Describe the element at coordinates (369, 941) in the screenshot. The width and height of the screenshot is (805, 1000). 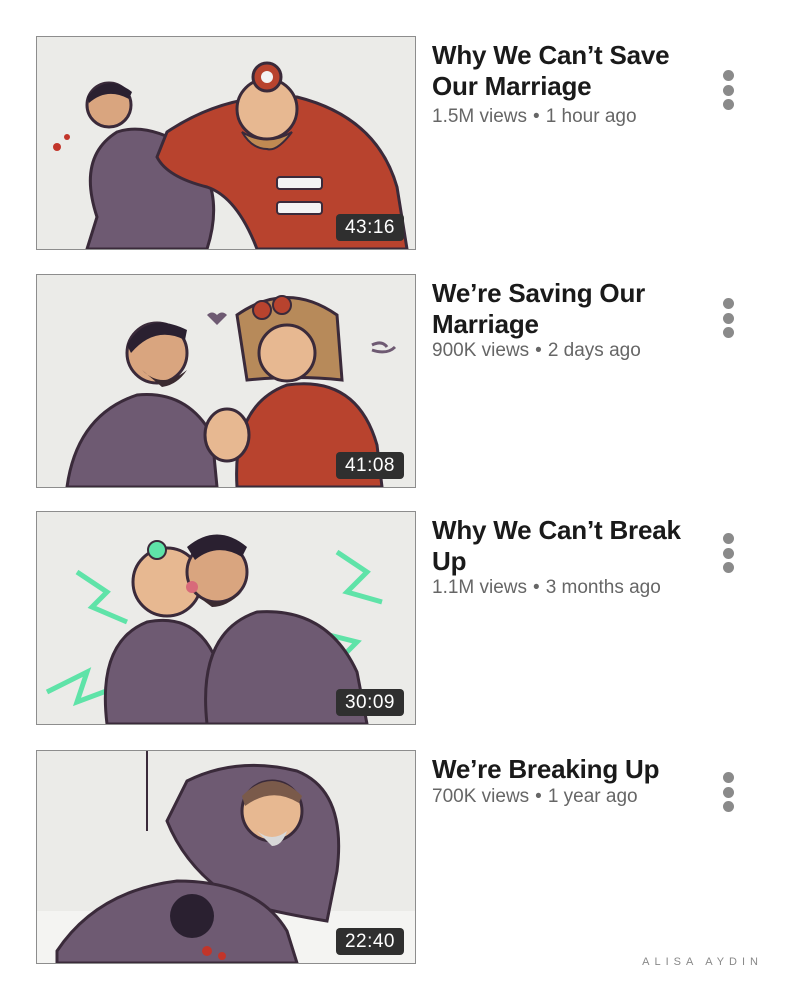
I see `duration-badge: 22:40` at that location.